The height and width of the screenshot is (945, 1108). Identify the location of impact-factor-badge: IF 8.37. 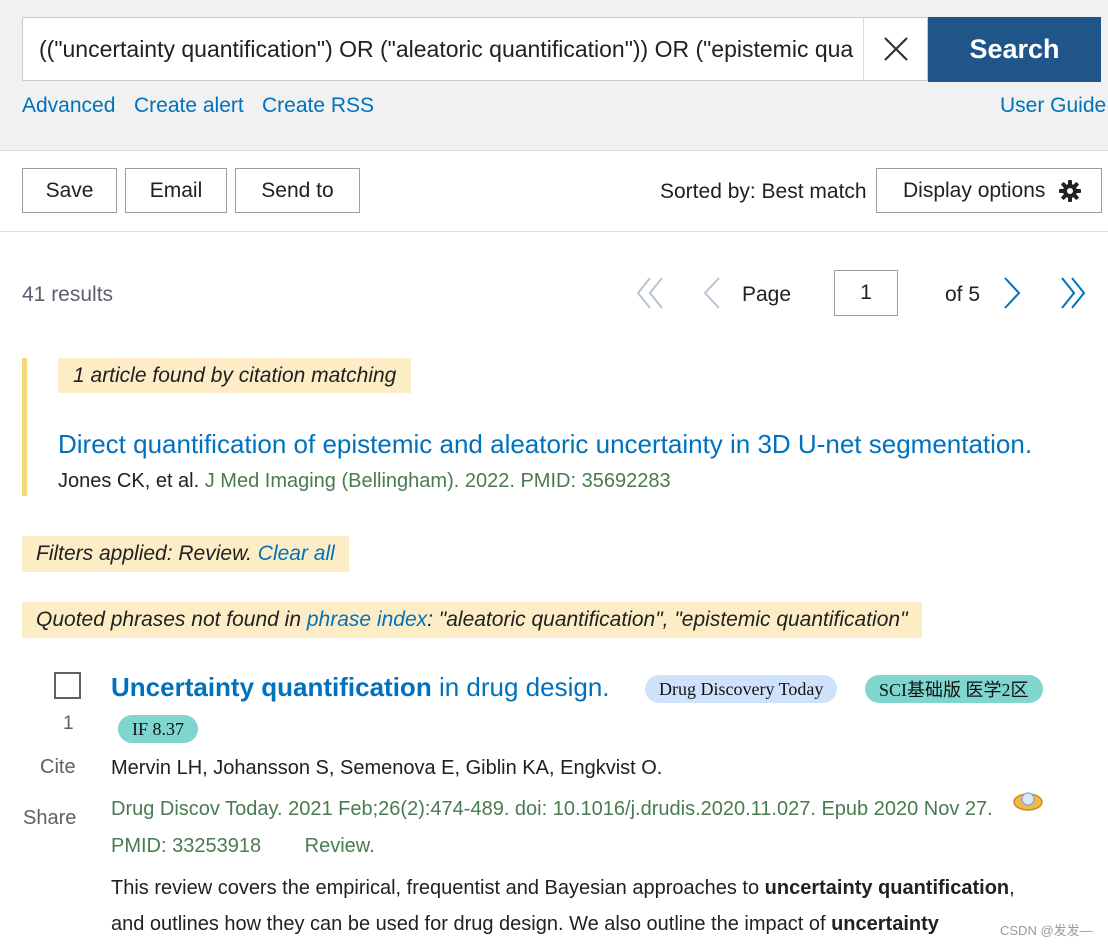
(158, 729).